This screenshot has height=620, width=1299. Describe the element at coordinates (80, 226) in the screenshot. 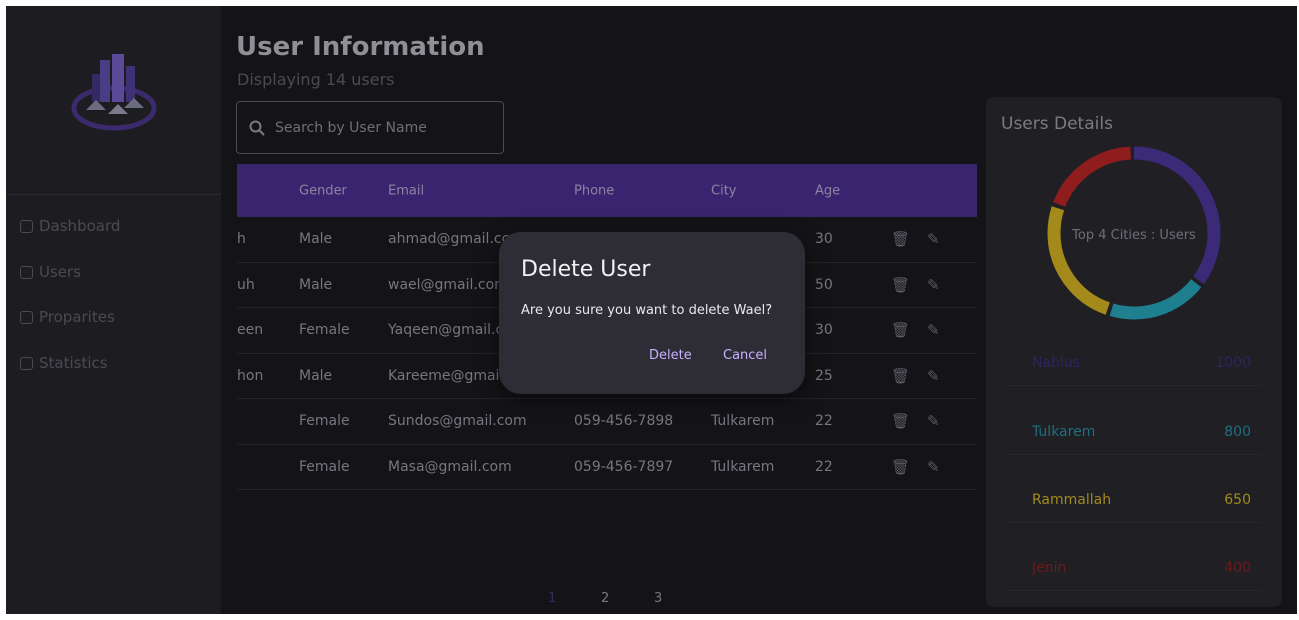

I see `nav-label: Dashboard` at that location.